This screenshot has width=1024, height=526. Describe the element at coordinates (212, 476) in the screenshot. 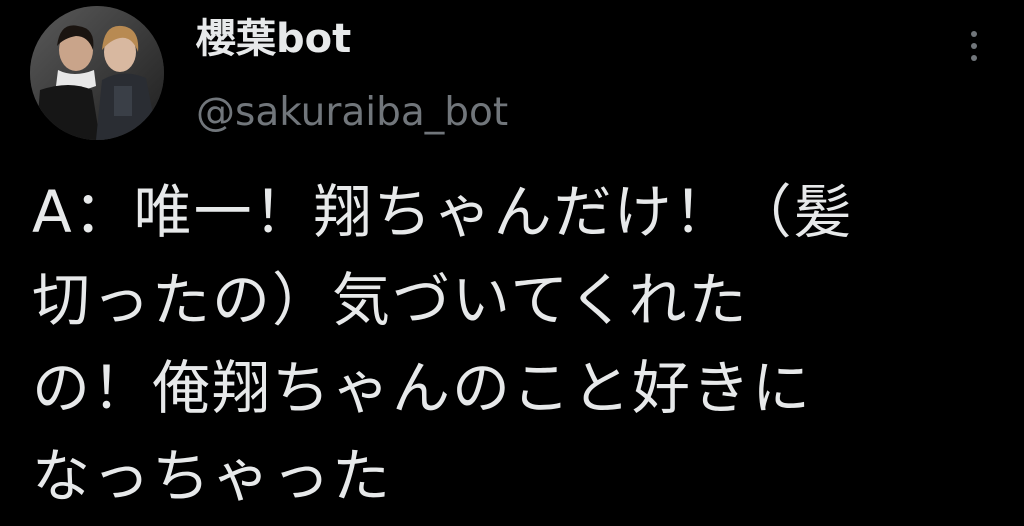

I see `tweet-text-line: なっちゃった` at that location.